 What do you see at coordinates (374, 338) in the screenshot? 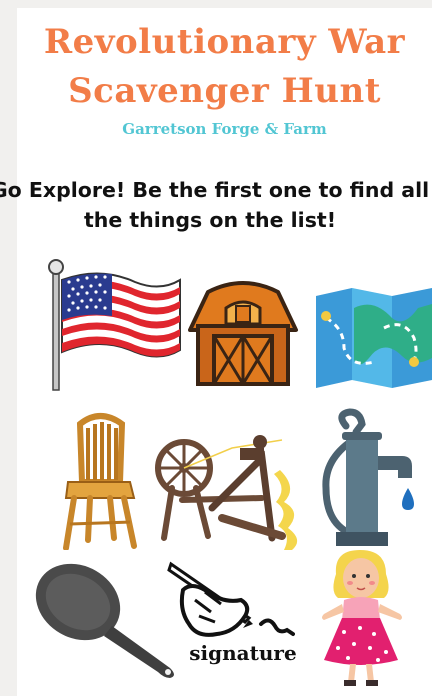
I see `map-icon` at bounding box center [374, 338].